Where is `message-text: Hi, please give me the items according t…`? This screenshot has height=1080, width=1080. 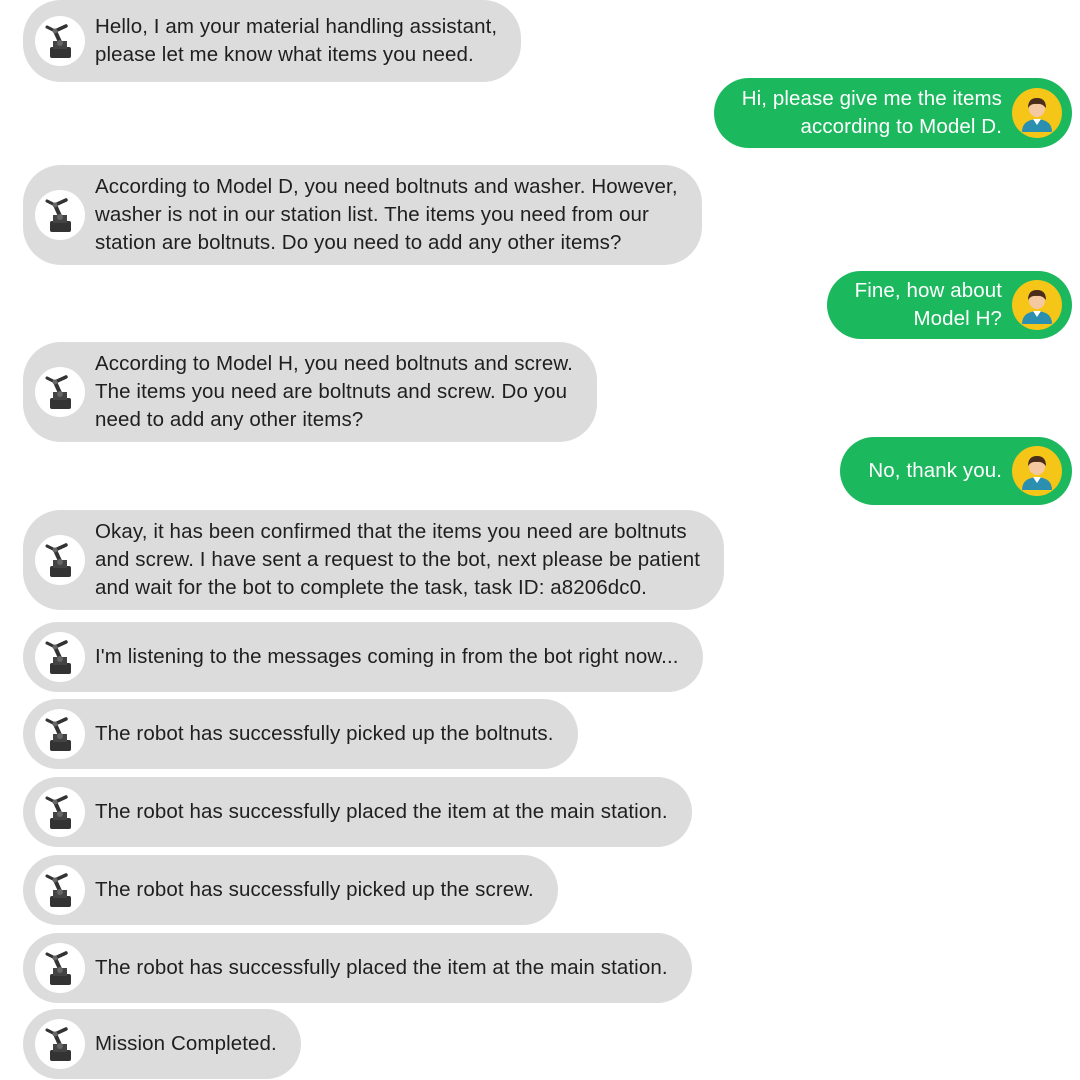 message-text: Hi, please give me the items according t… is located at coordinates (871, 112).